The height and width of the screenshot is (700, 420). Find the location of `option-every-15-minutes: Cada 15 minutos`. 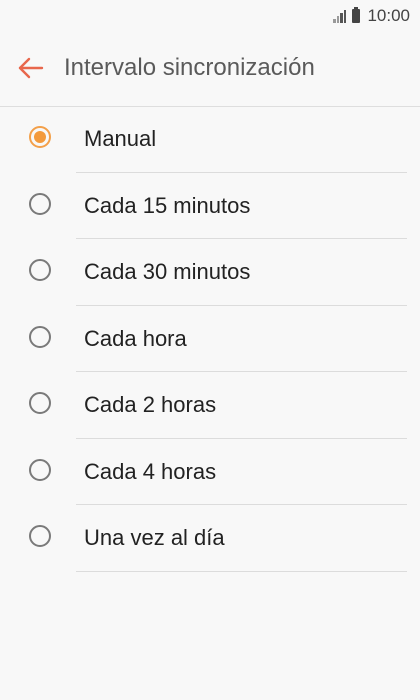

option-every-15-minutes: Cada 15 minutos is located at coordinates (210, 206).